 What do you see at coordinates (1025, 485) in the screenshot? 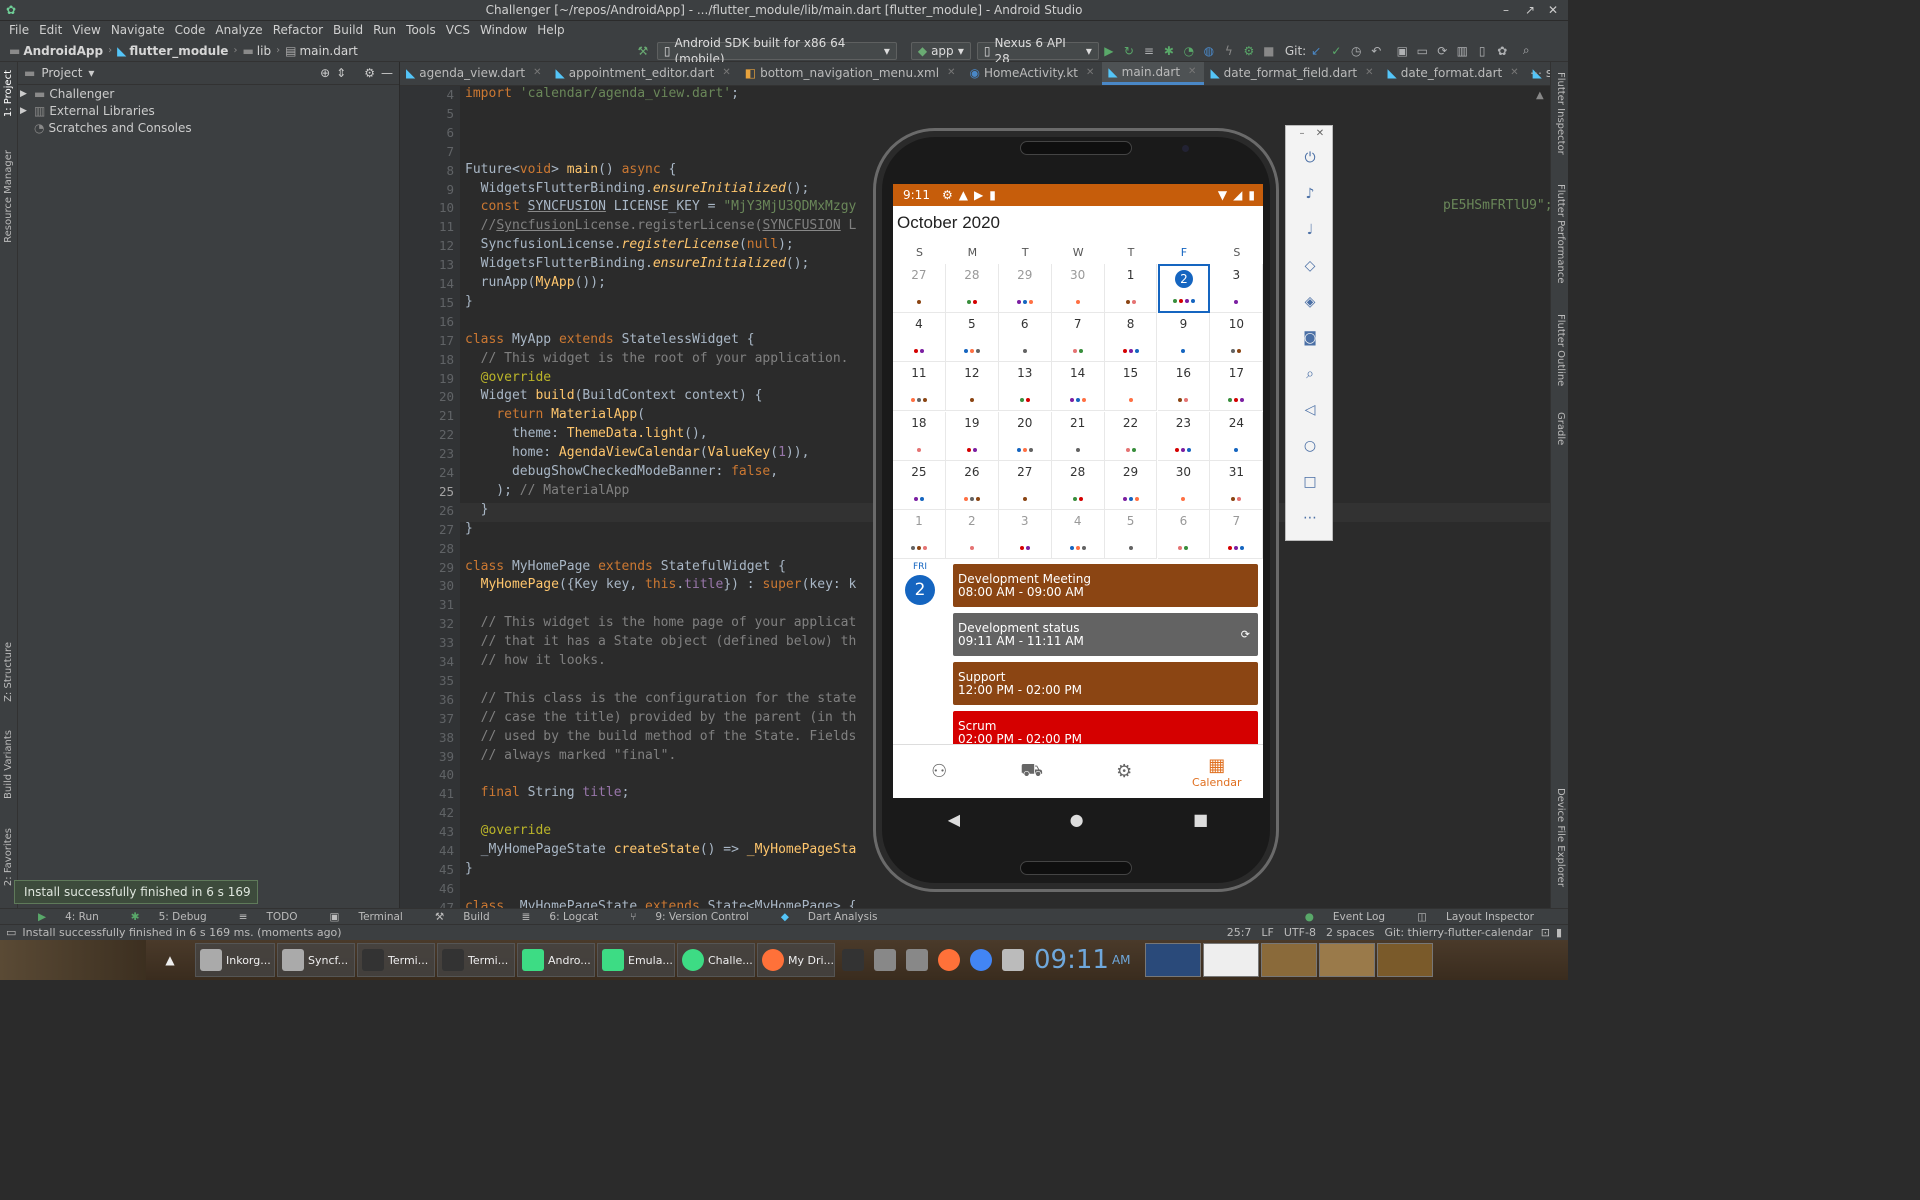
I see `calendar-day-cell: 27` at bounding box center [1025, 485].